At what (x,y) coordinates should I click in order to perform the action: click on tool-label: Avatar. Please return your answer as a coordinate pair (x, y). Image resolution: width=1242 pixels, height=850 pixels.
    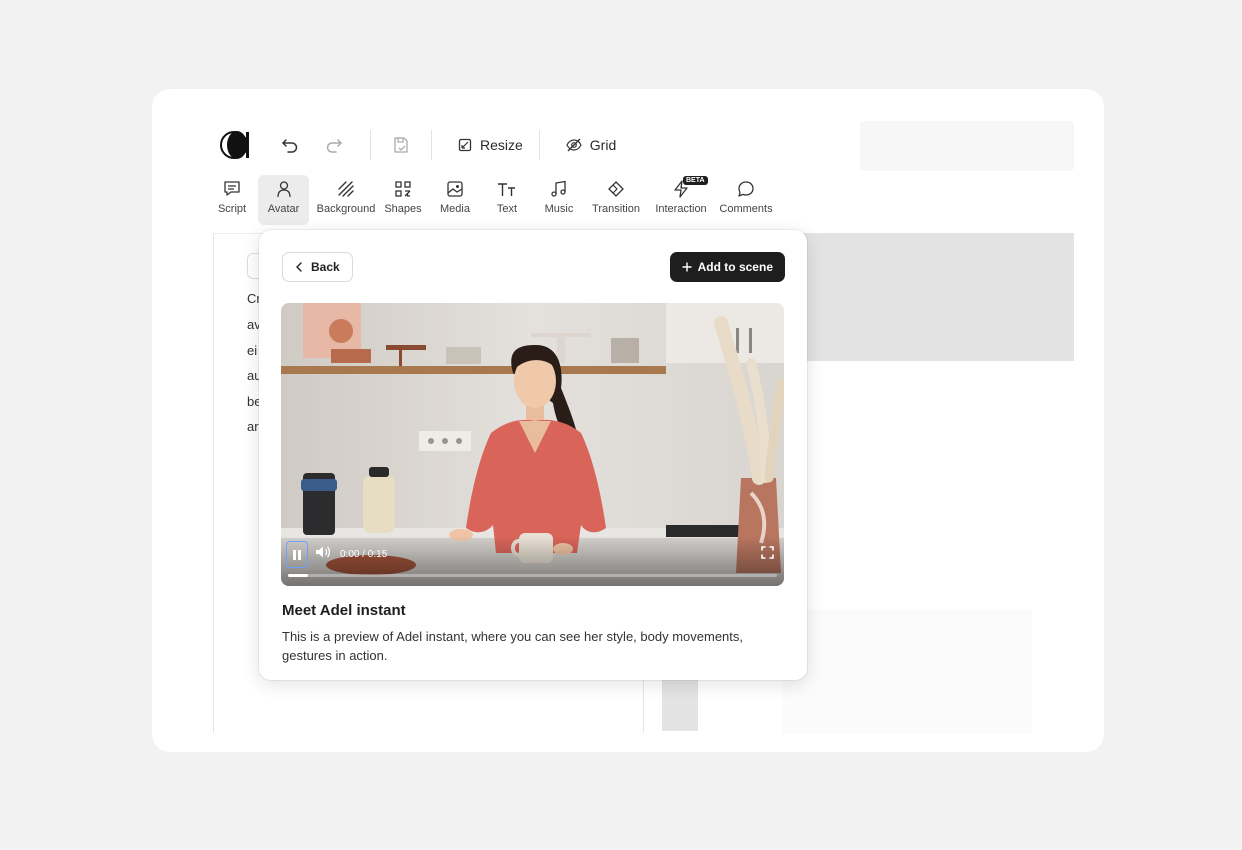
    Looking at the image, I should click on (283, 209).